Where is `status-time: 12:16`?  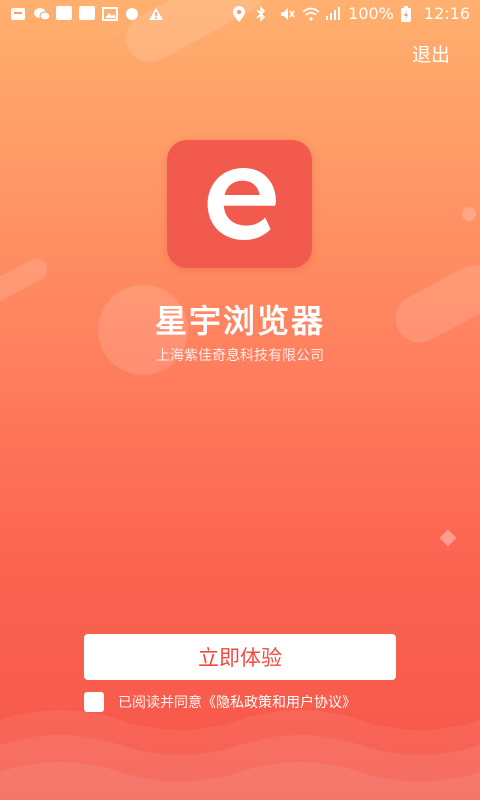
status-time: 12:16 is located at coordinates (446, 13).